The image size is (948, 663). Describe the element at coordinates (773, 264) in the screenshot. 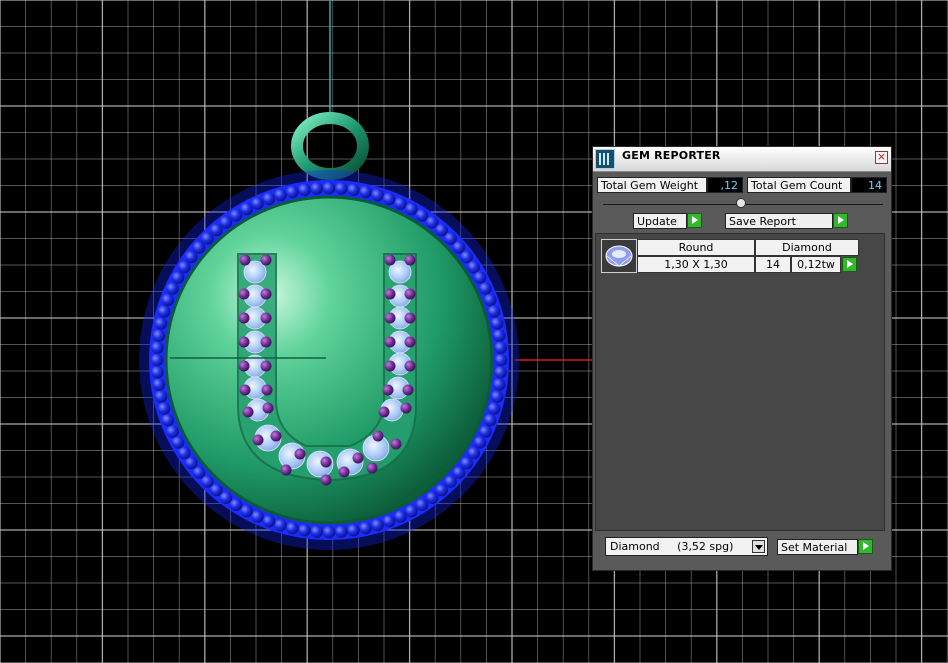

I see `gem-row-count: 14` at that location.